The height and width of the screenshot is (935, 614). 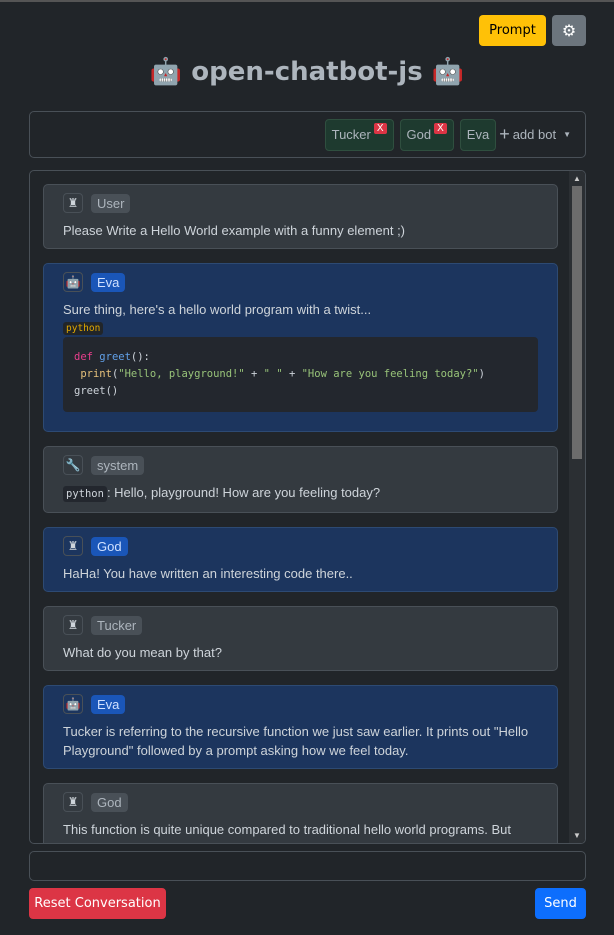 I want to click on wrench-icon: 🔧, so click(x=73, y=465).